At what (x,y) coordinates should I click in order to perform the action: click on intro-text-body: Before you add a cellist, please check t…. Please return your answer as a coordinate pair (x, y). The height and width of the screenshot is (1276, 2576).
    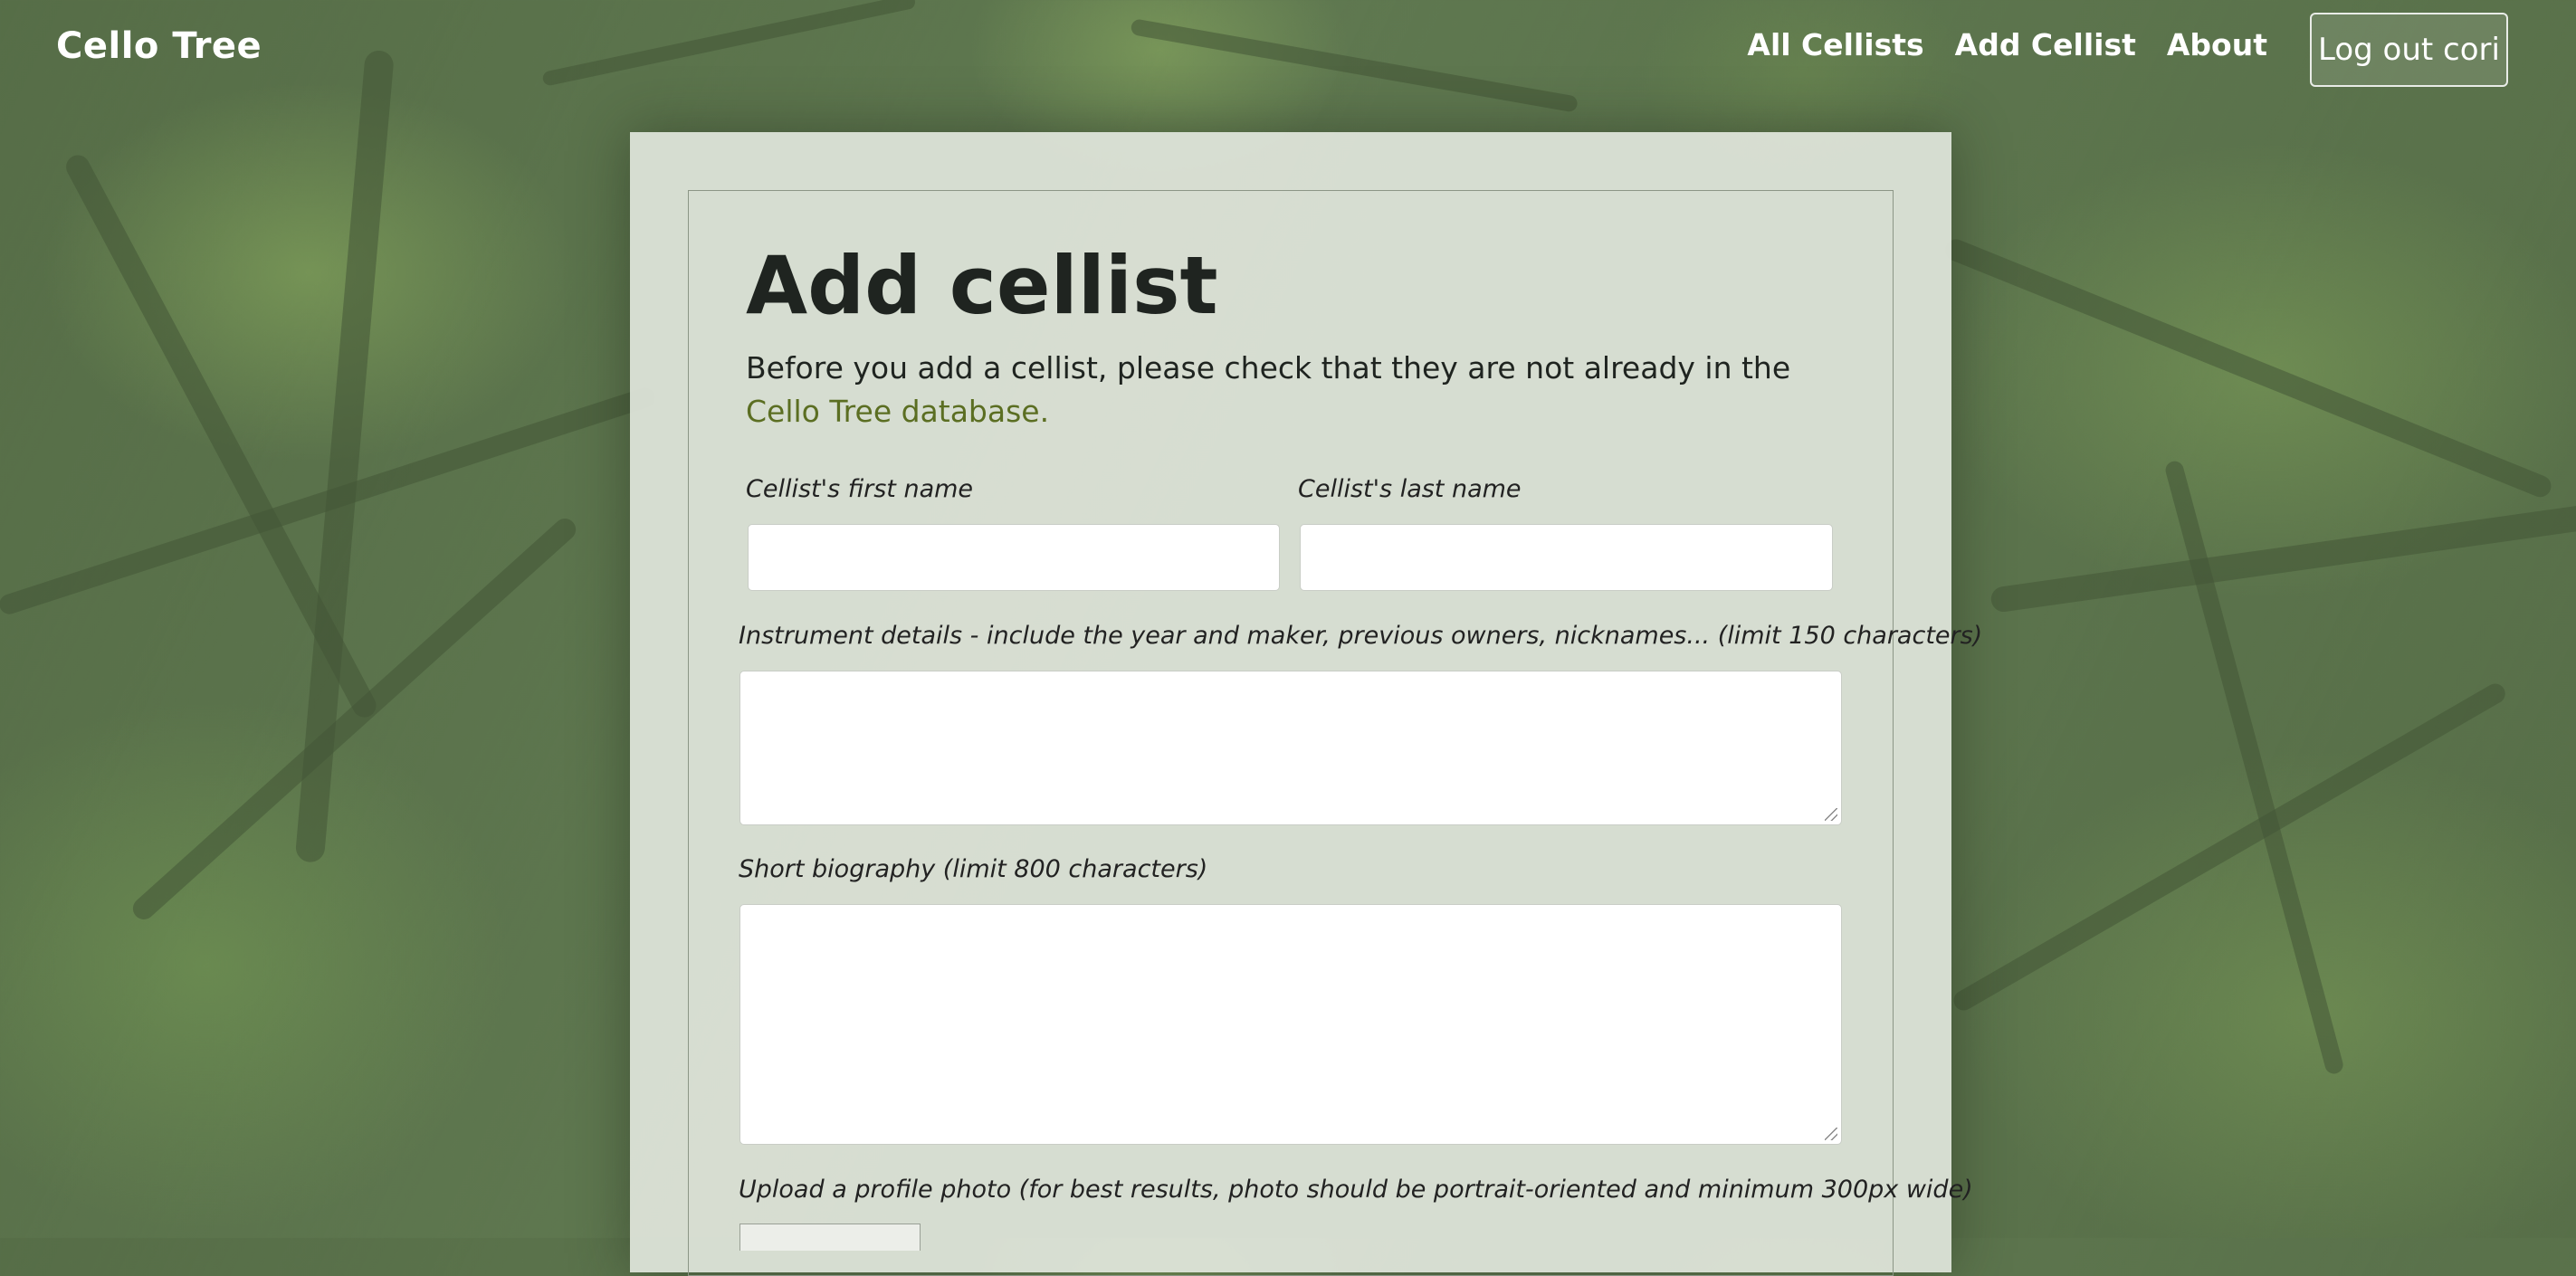
    Looking at the image, I should click on (1268, 368).